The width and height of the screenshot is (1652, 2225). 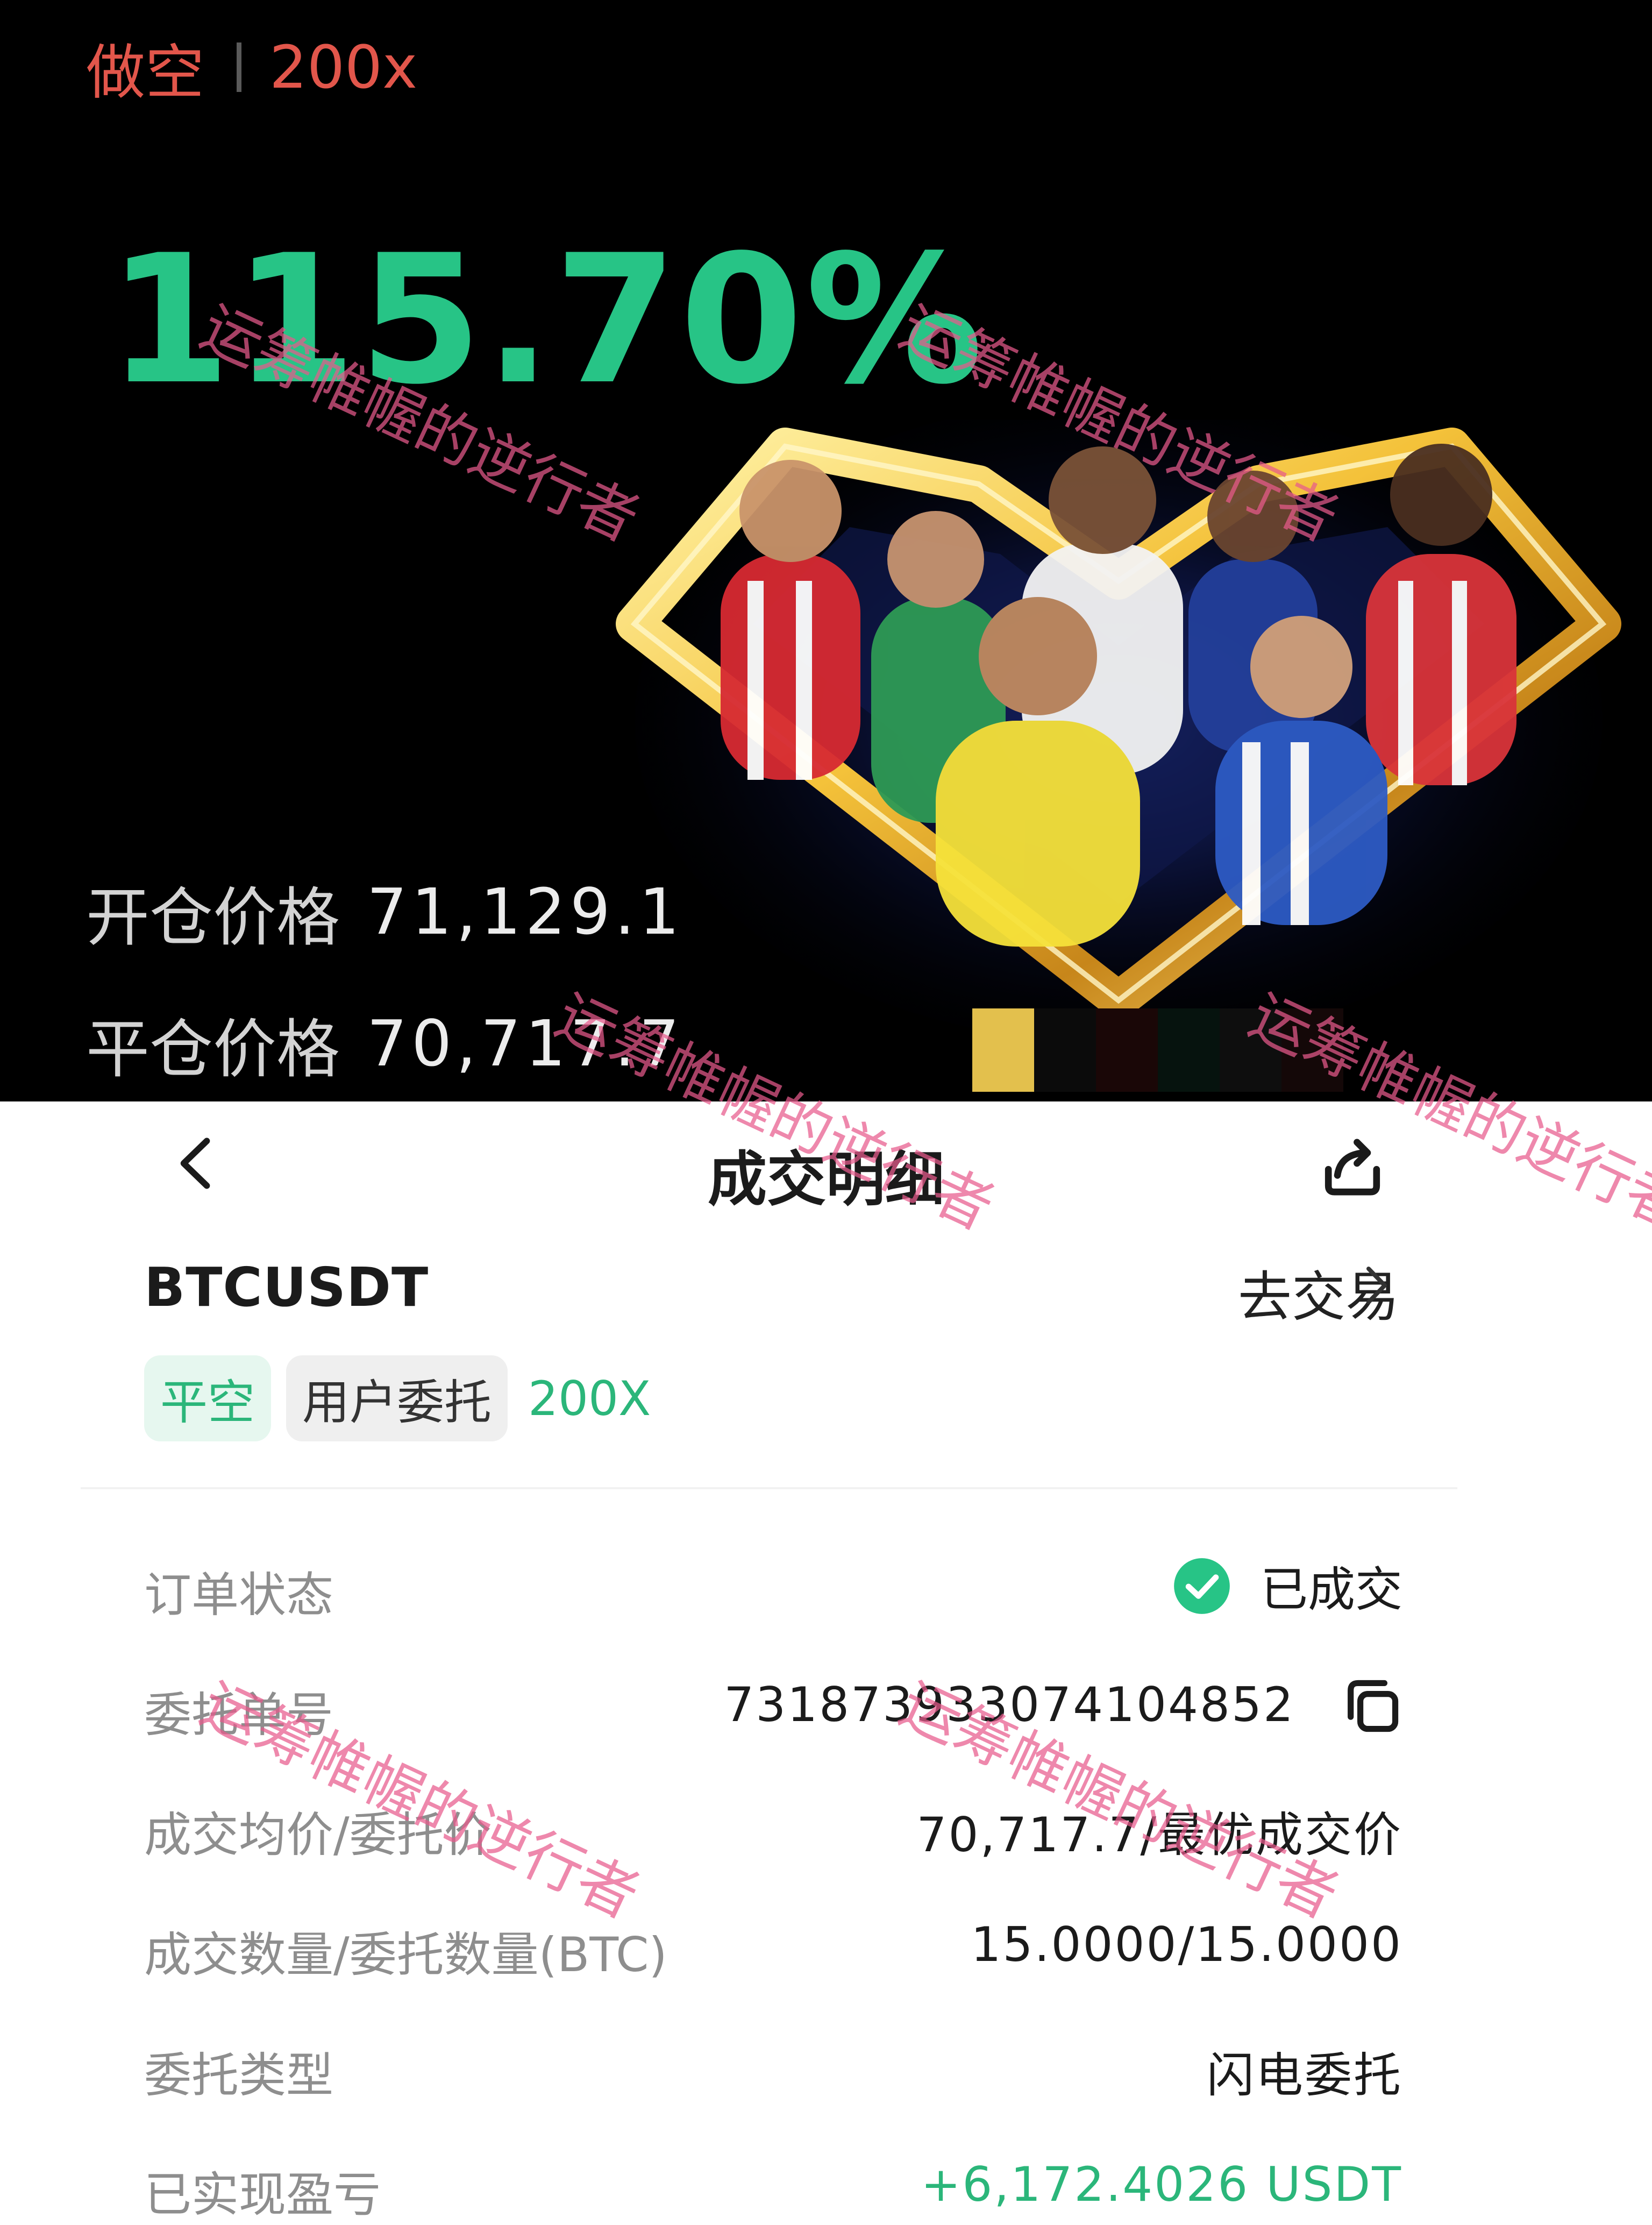 I want to click on order-type-value: 闪电委托, so click(x=1304, y=2075).